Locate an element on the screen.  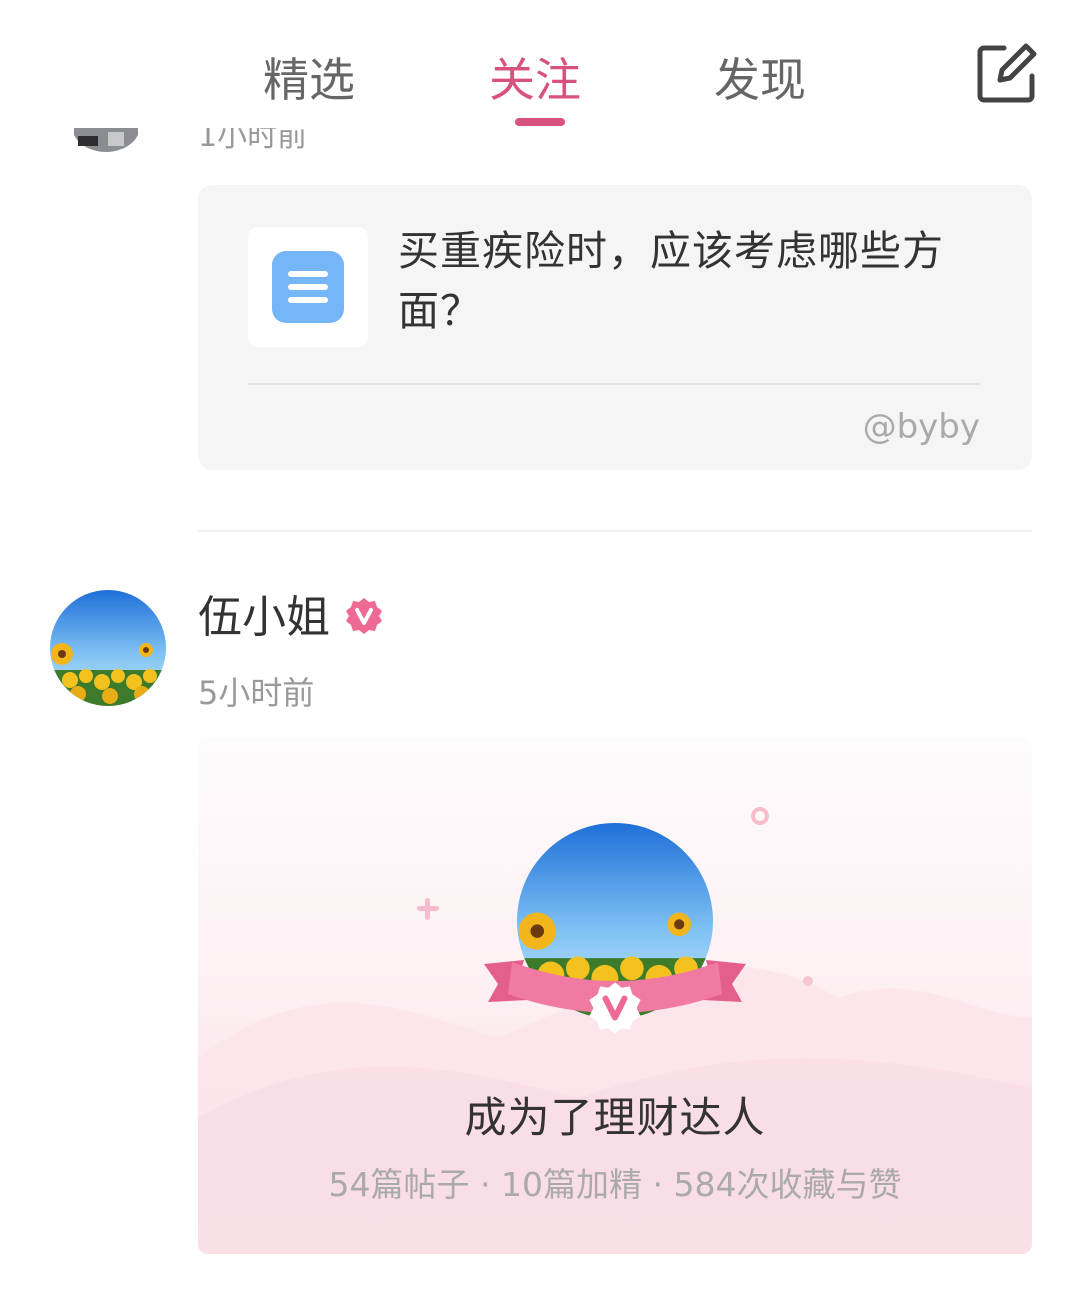
sparkle-ring-icon is located at coordinates (760, 816).